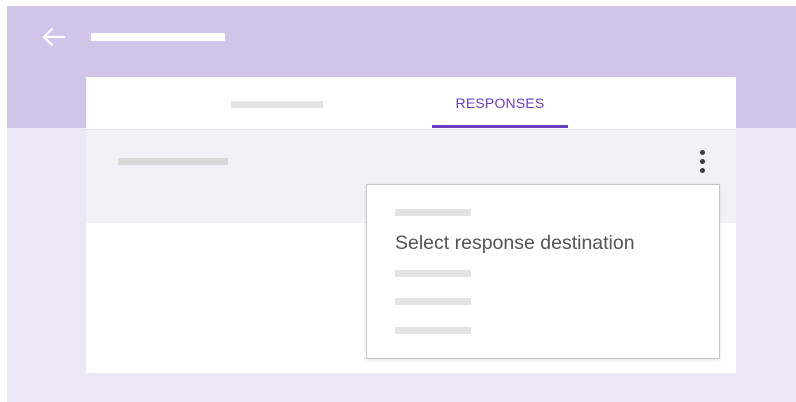 This screenshot has width=796, height=402. Describe the element at coordinates (411, 103) in the screenshot. I see `tab-bar: RESPONSES` at that location.